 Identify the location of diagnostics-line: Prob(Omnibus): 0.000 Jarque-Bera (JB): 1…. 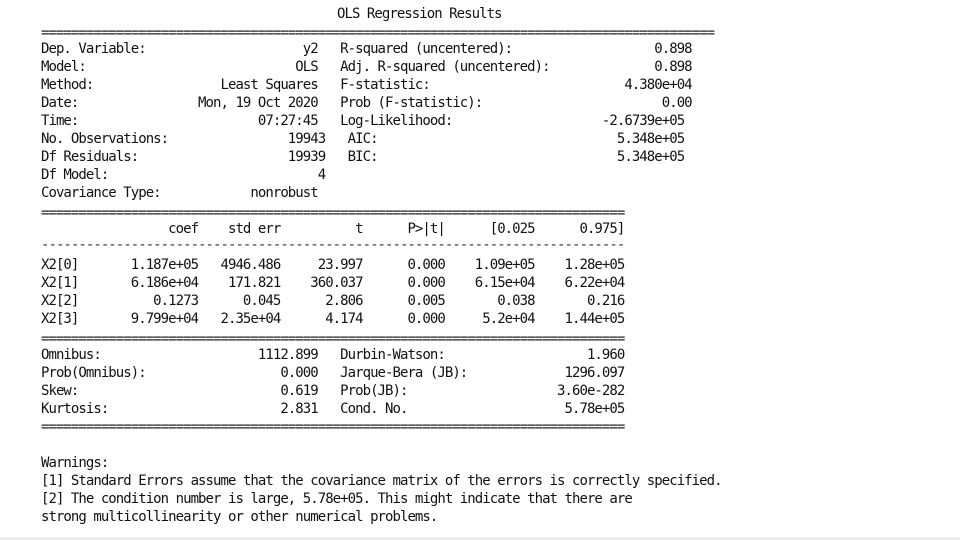
(333, 373).